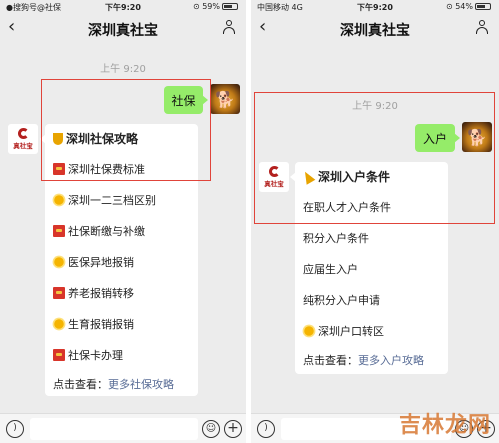 This screenshot has height=443, width=499. What do you see at coordinates (351, 331) in the screenshot?
I see `reply-item-label: 深圳户口转区` at bounding box center [351, 331].